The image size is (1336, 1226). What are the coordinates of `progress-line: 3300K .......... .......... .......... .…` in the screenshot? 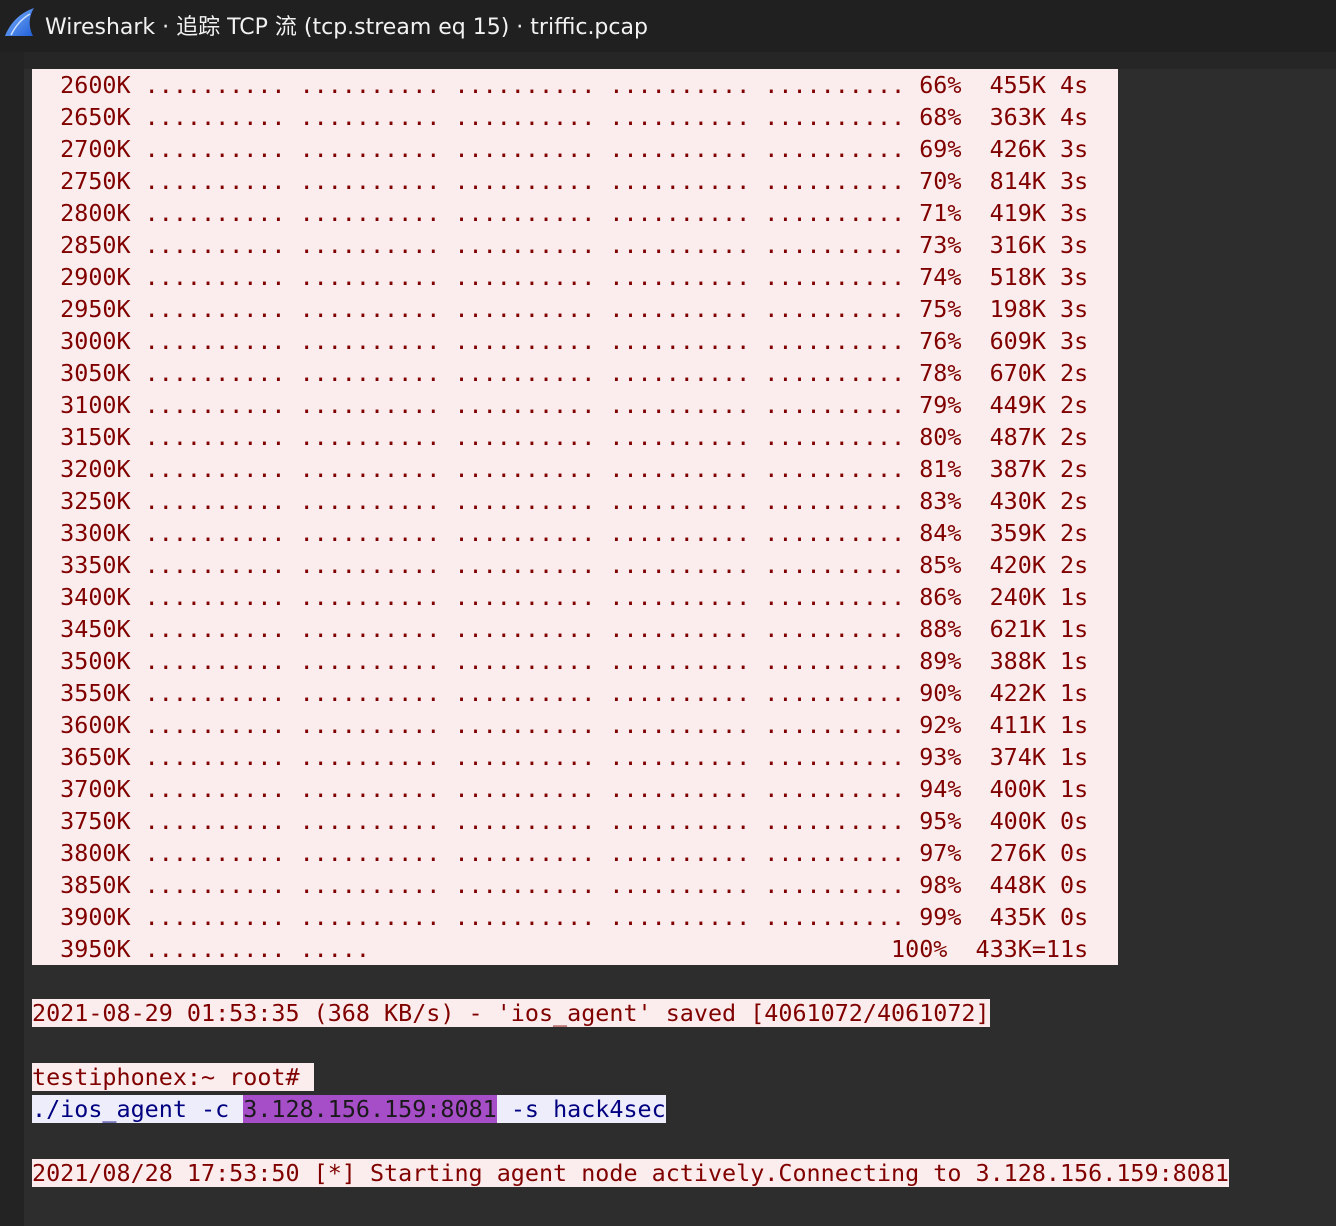 It's located at (560, 533).